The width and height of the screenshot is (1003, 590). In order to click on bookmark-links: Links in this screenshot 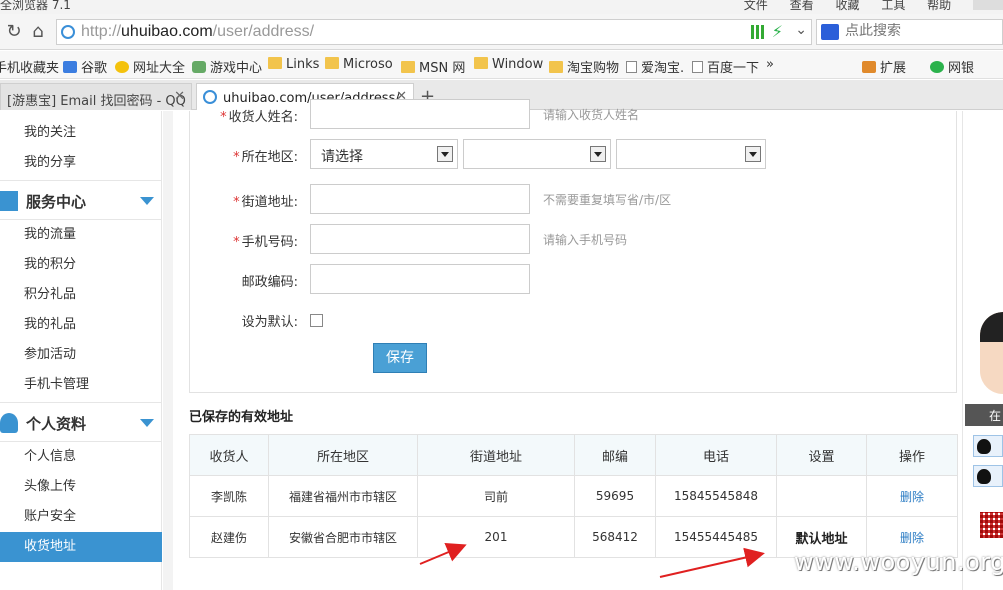, I will do `click(293, 64)`.